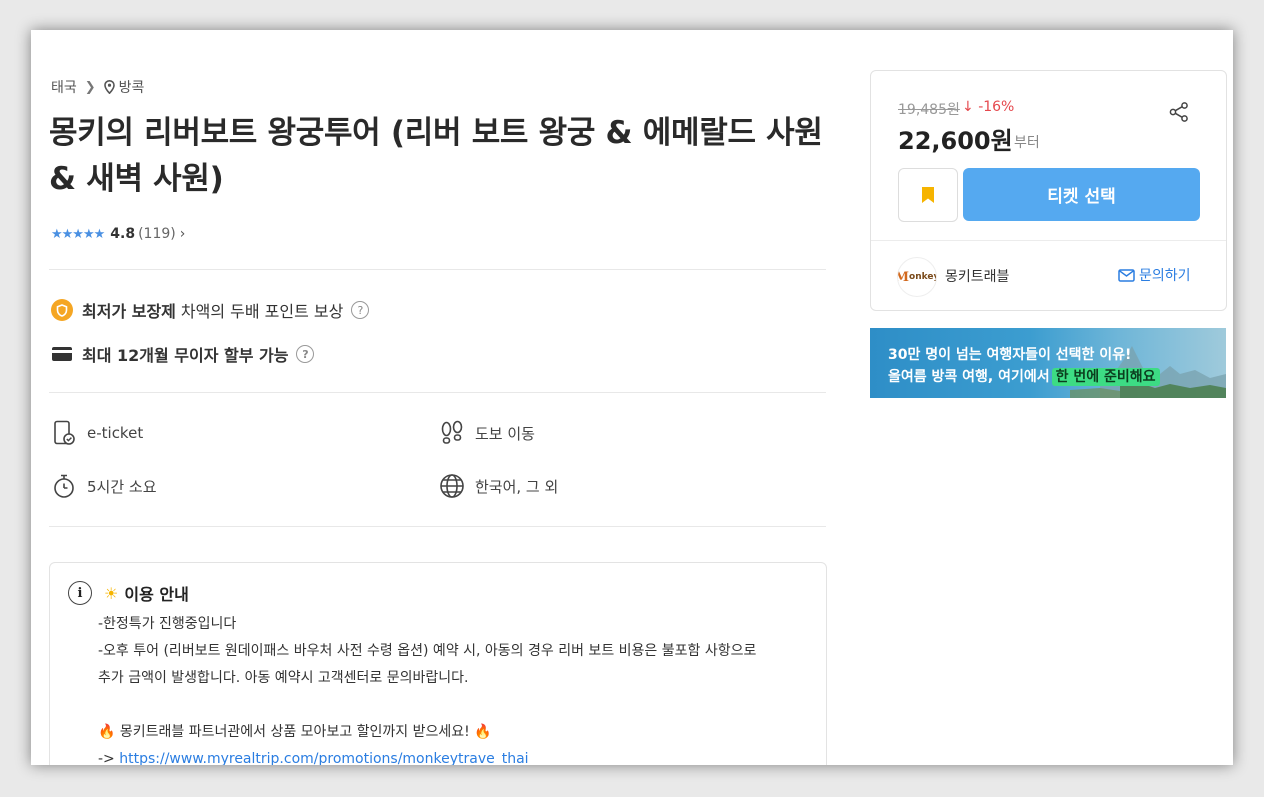 This screenshot has height=797, width=1264. Describe the element at coordinates (968, 107) in the screenshot. I see `arrow-down-icon: ↓` at that location.